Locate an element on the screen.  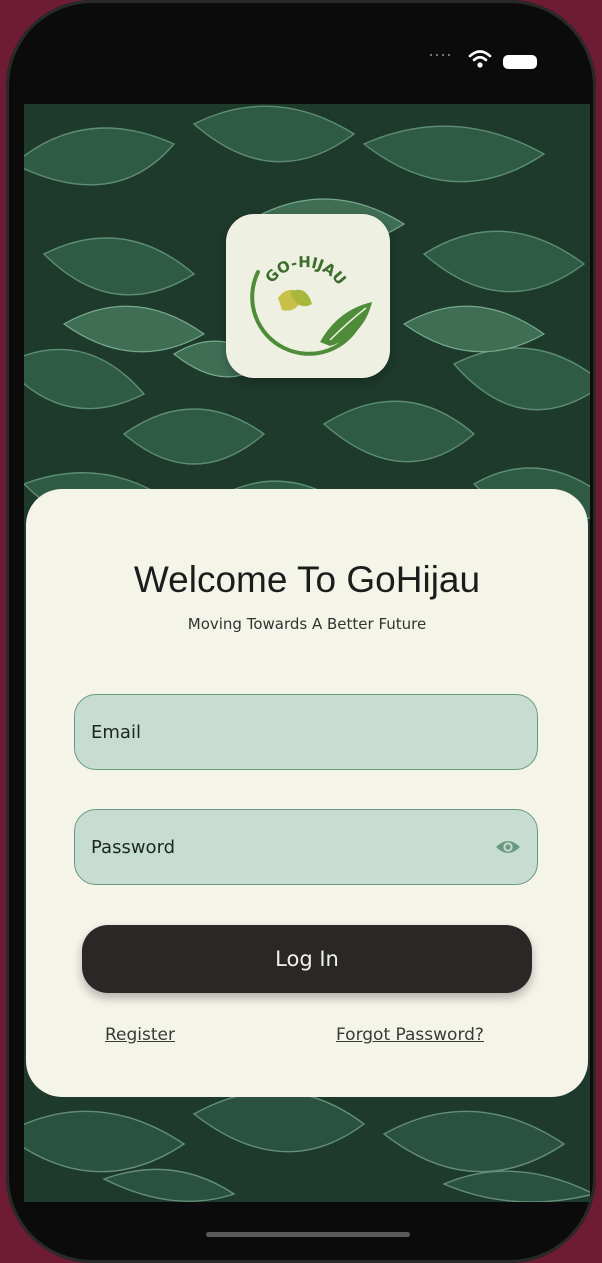
email-field-container is located at coordinates (306, 732).